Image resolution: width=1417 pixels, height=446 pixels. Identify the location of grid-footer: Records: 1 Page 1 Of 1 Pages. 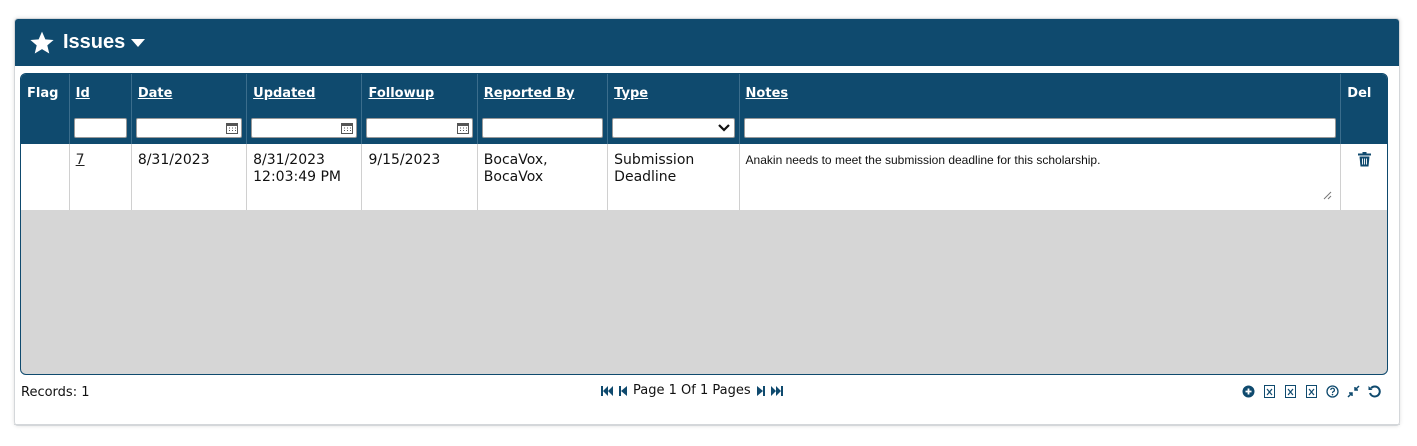
(707, 393).